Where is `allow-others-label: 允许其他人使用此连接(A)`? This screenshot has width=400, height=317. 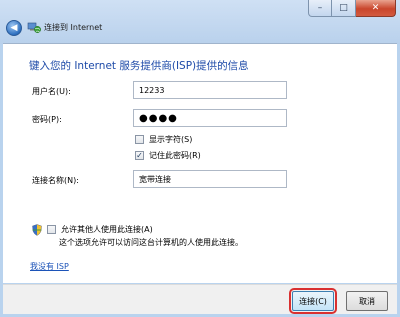
allow-others-label: 允许其他人使用此连接(A) is located at coordinates (107, 229).